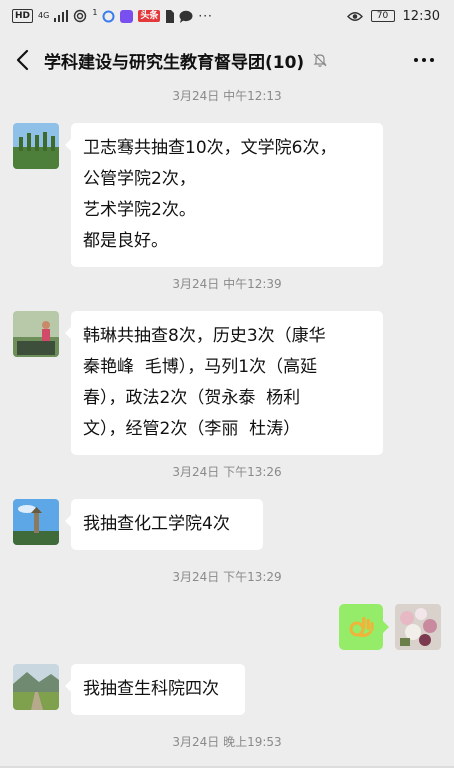 The height and width of the screenshot is (768, 454). I want to click on message-text-line: 韩琳共抽查8次，历史3次（康华, so click(204, 336).